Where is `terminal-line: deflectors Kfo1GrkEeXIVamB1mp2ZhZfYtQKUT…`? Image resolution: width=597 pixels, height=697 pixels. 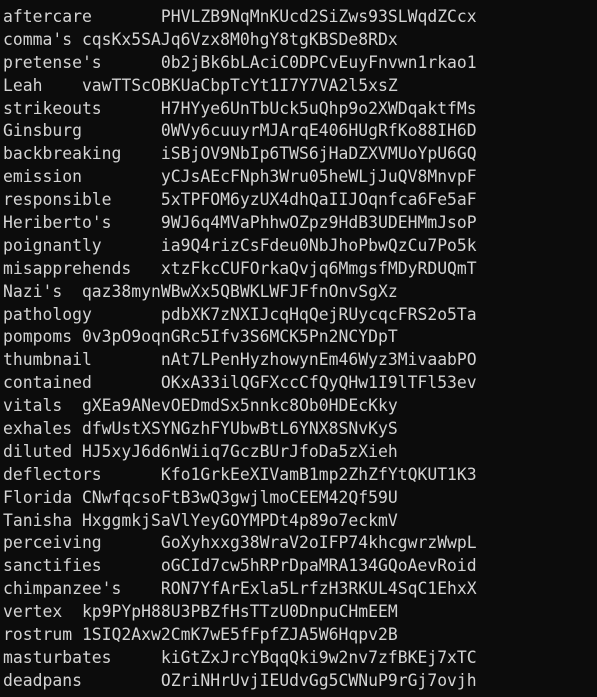
terminal-line: deflectors Kfo1GrkEeXIVamB1mp2ZhZfYtQKUT… is located at coordinates (240, 474).